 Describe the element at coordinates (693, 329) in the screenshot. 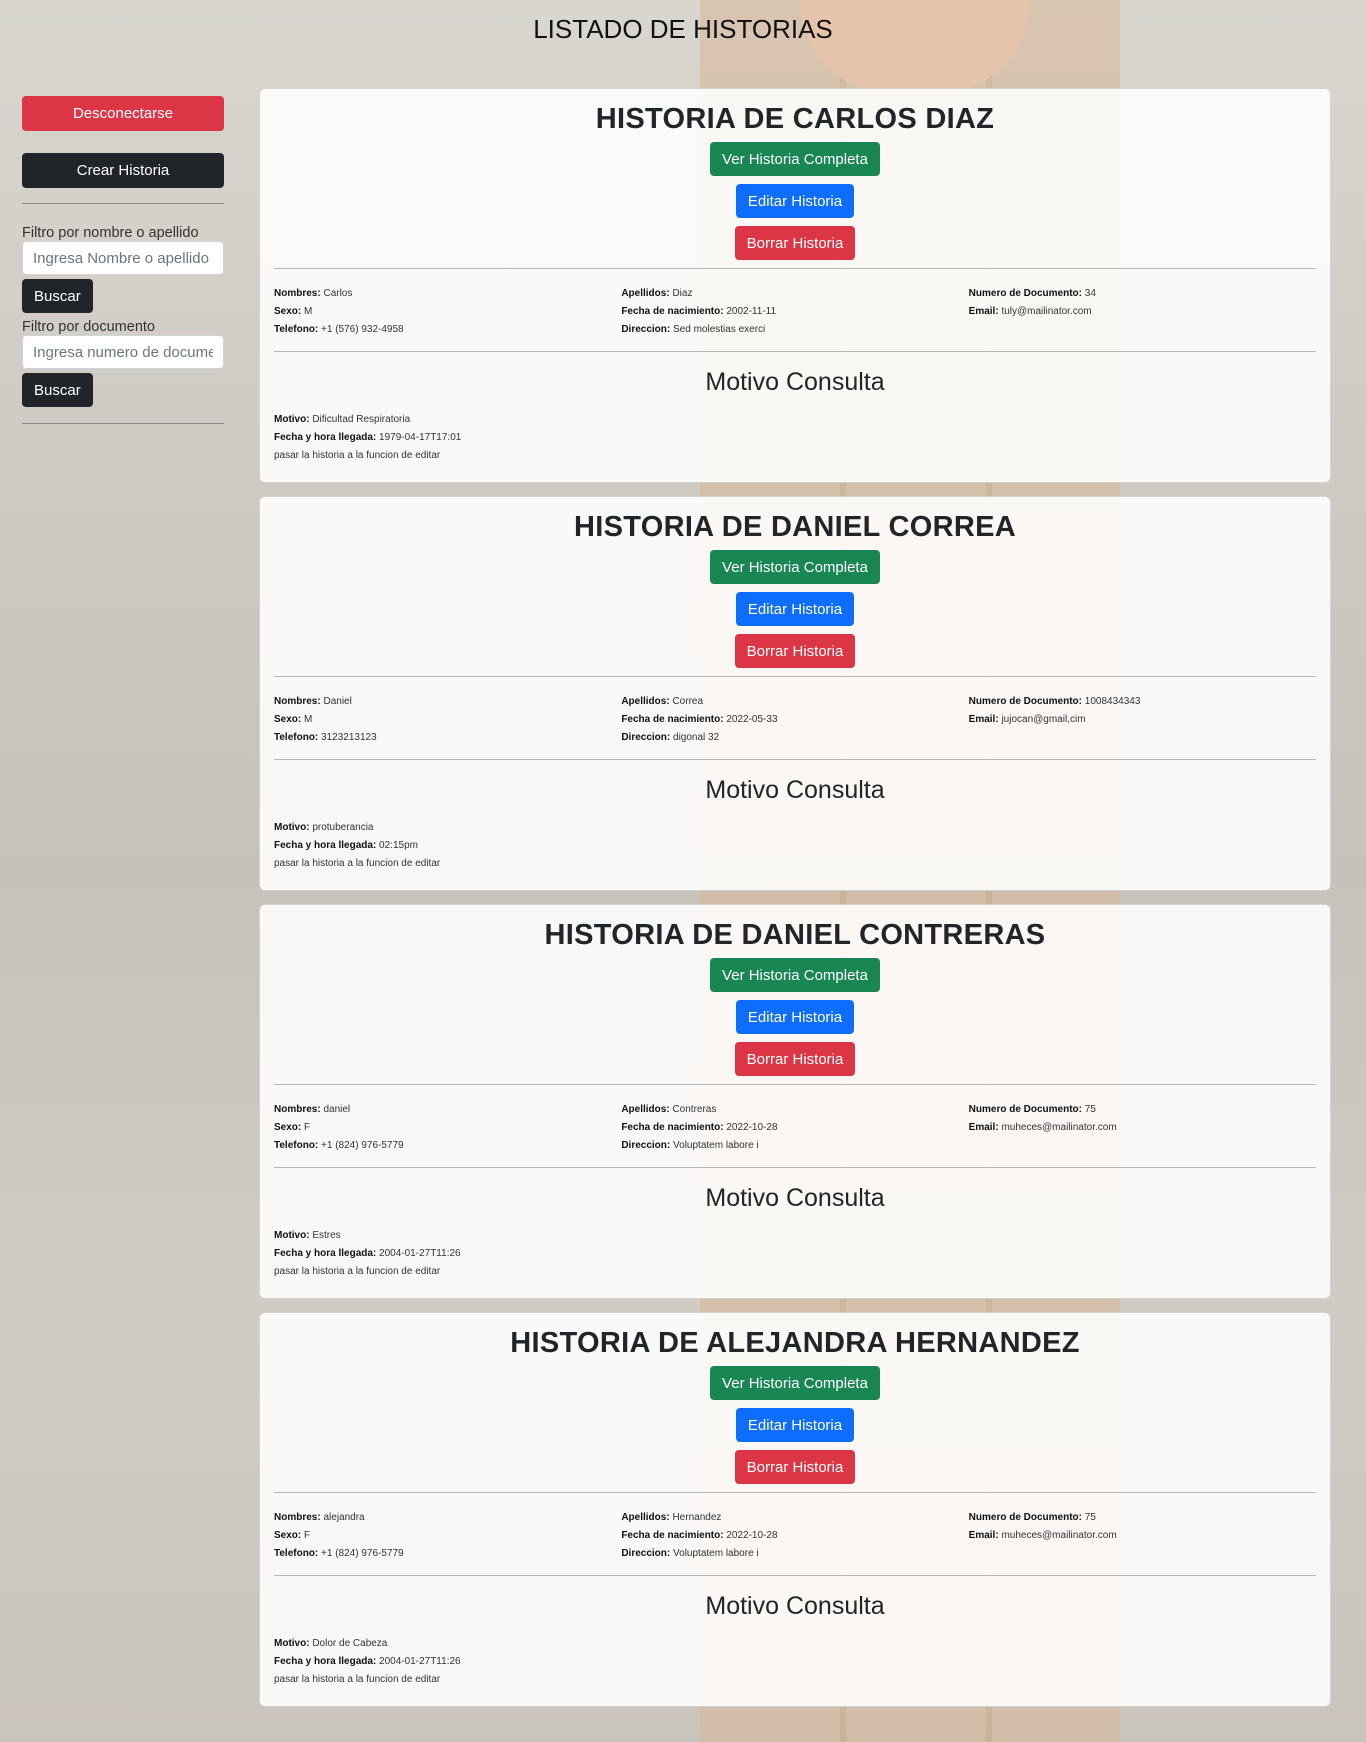

I see `field-direccion: Direccion: Sed molestias exerci` at that location.